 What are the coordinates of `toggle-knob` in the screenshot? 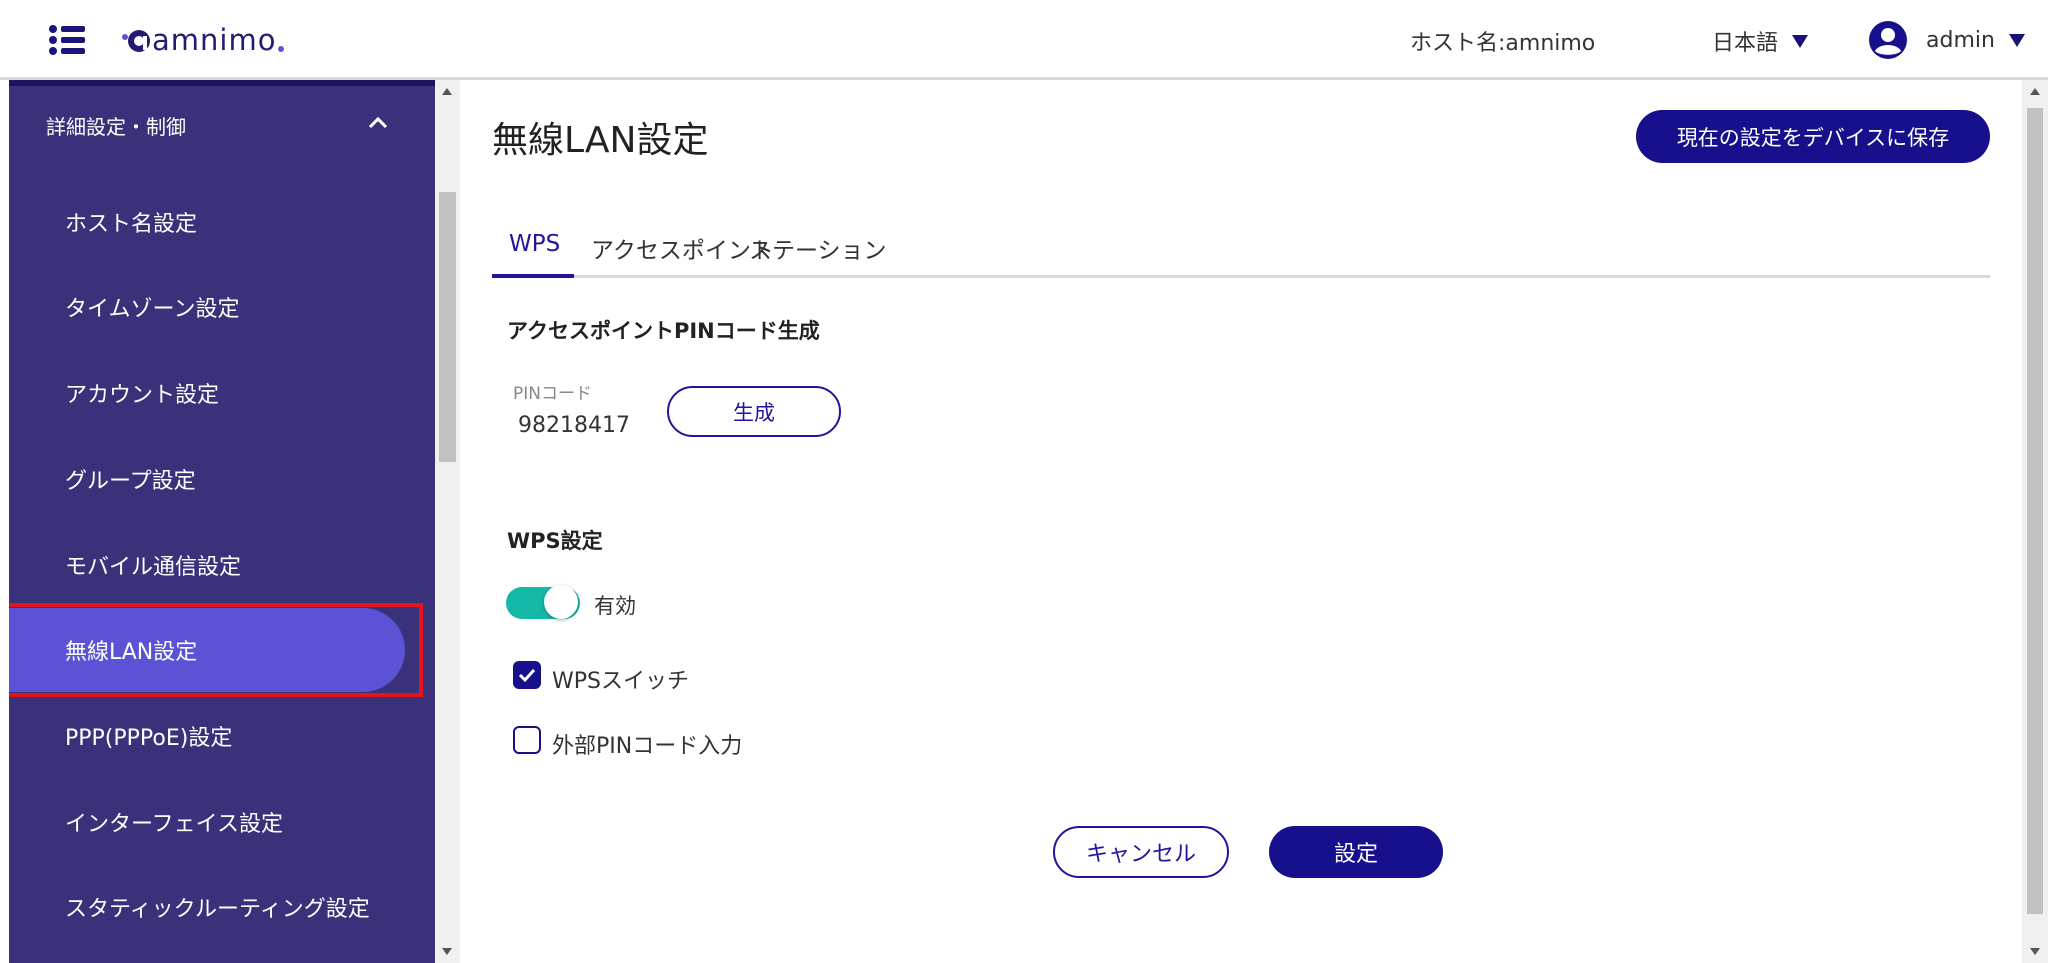 It's located at (561, 602).